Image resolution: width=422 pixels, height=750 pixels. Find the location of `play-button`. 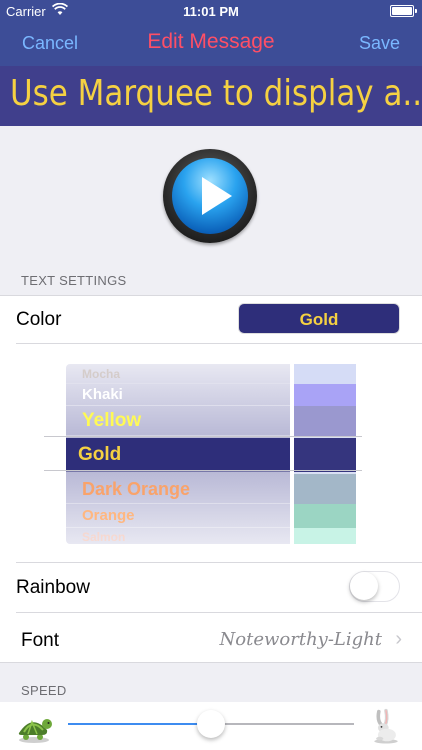

play-button is located at coordinates (210, 196).